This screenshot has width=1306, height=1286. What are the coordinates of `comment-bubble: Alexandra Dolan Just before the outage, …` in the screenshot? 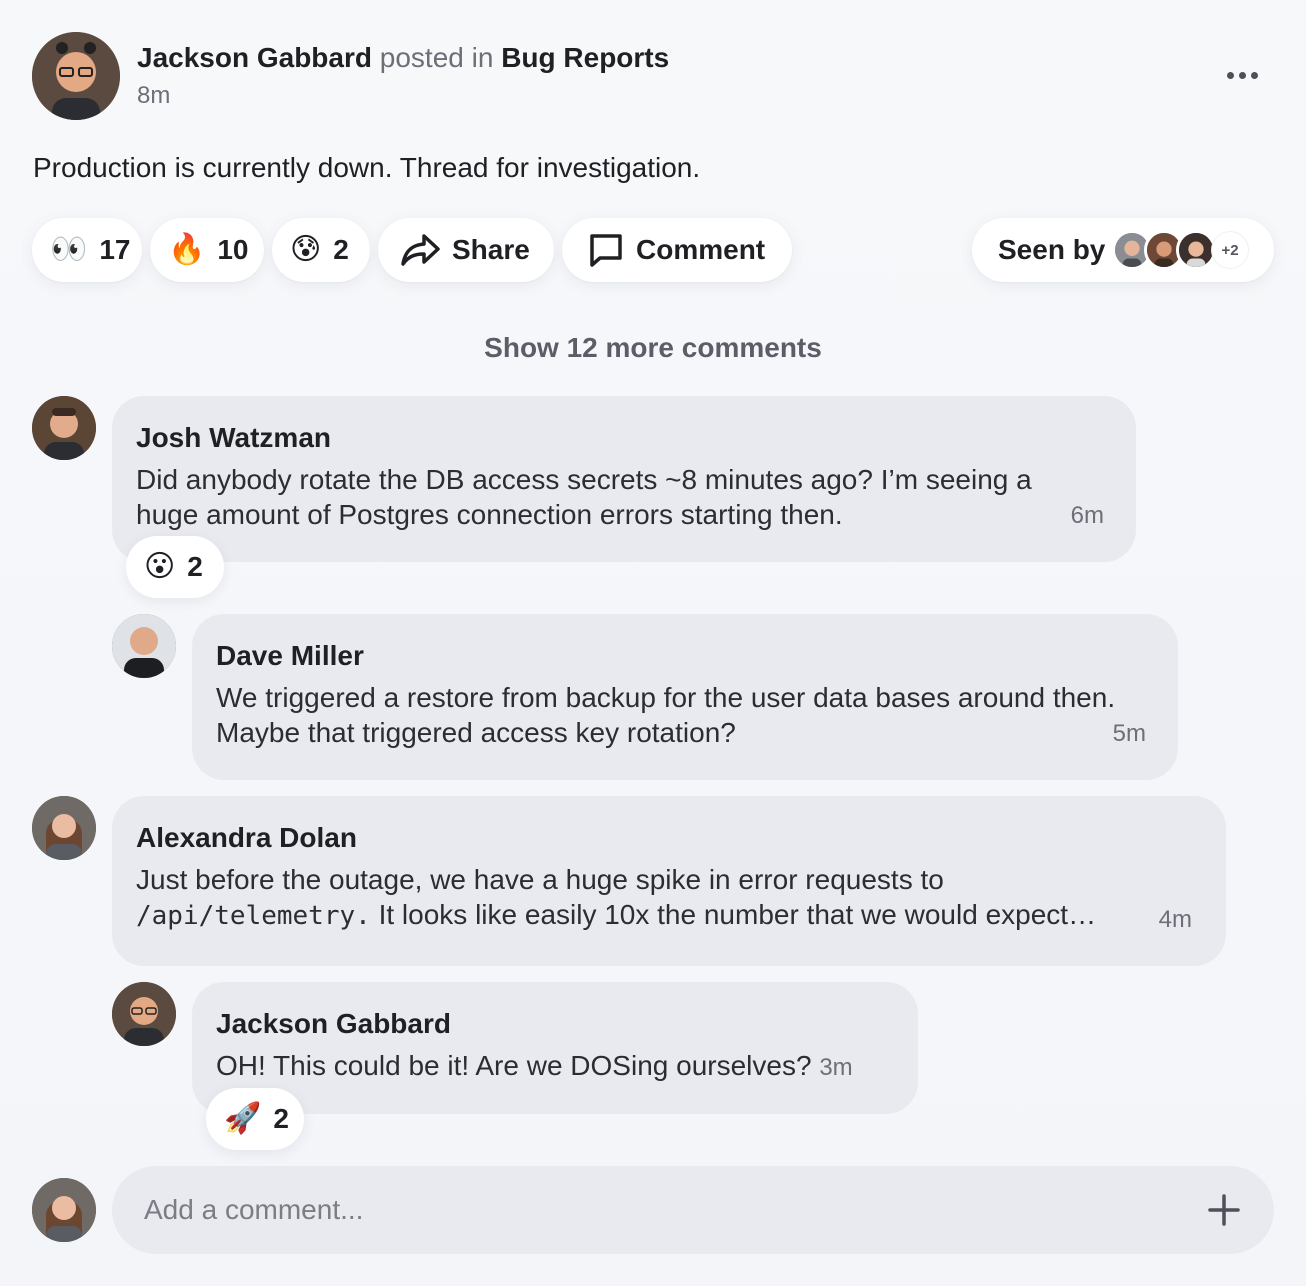 It's located at (669, 881).